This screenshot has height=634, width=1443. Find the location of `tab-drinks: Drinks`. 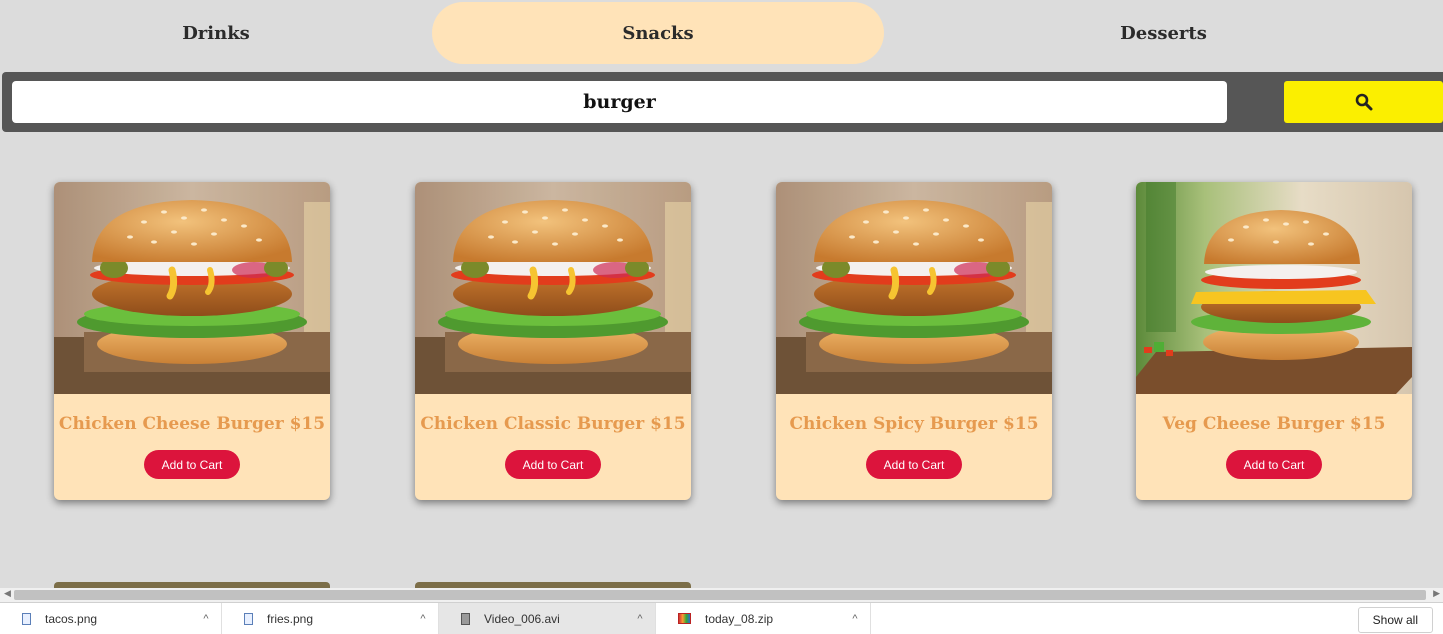

tab-drinks: Drinks is located at coordinates (216, 33).